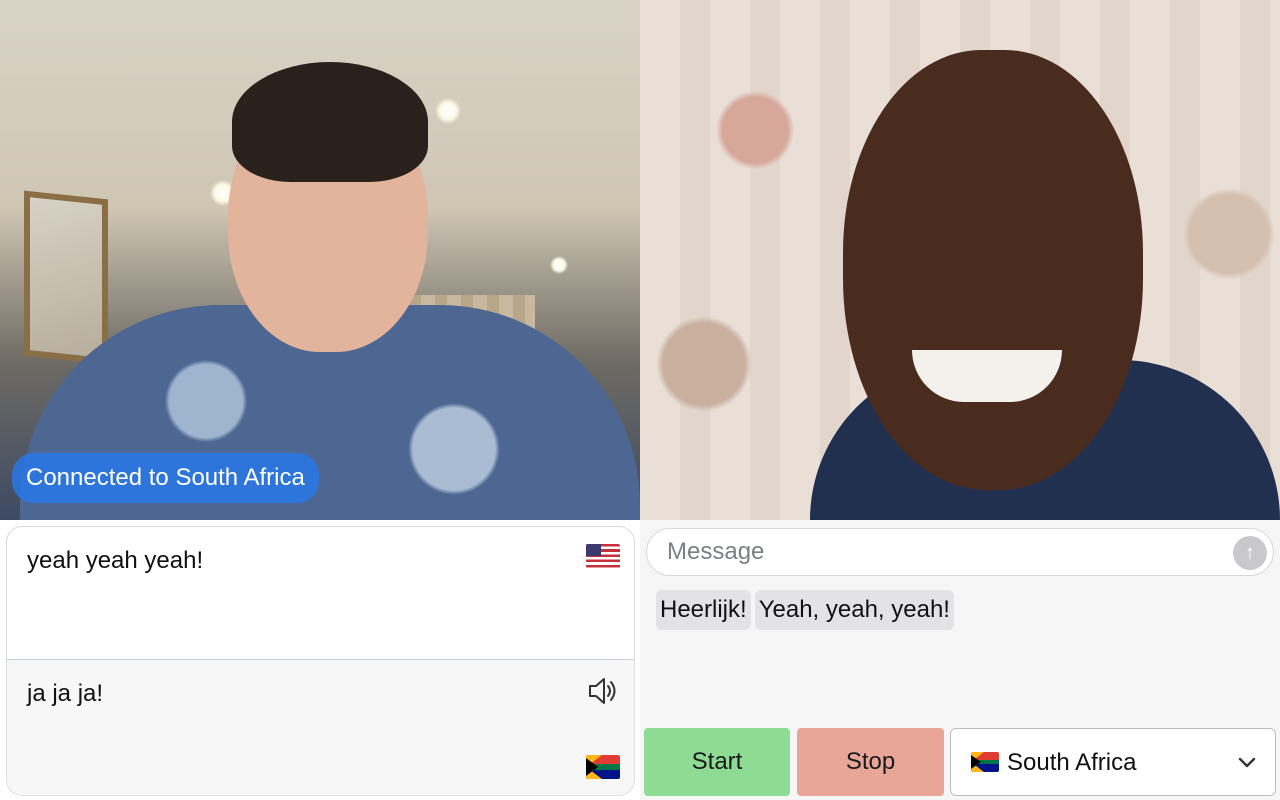  I want to click on person-hair, so click(330, 122).